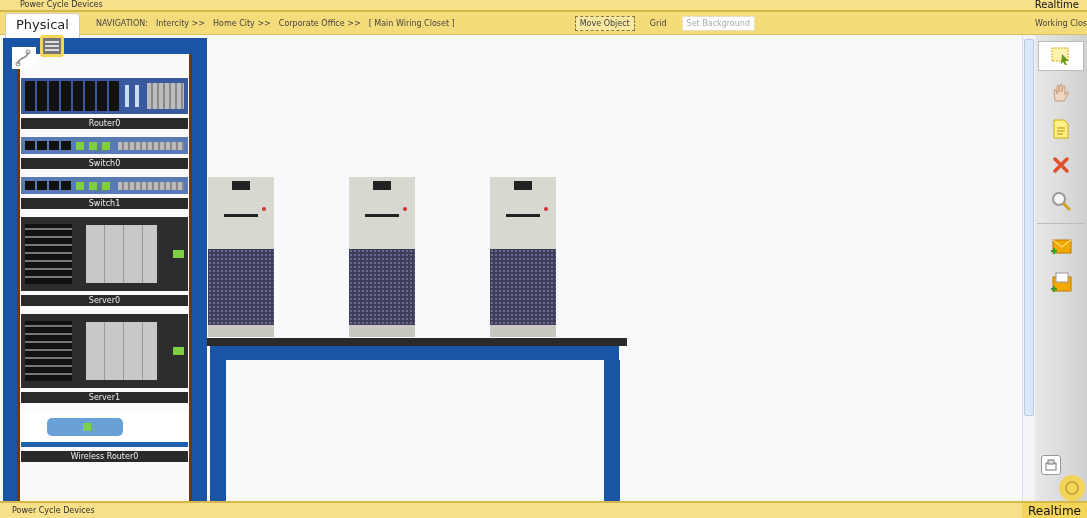  I want to click on breadcrumb-link: Intercity >>, so click(180, 23).